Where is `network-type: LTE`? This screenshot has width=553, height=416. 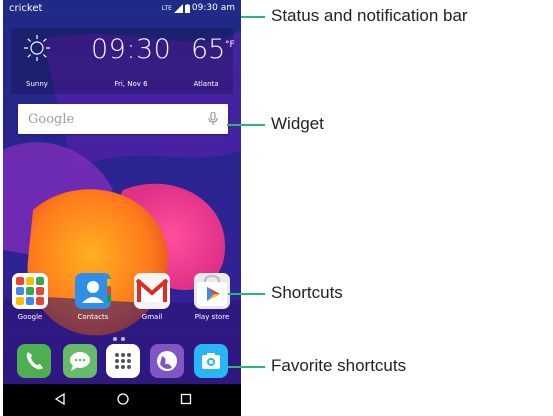 network-type: LTE is located at coordinates (166, 8).